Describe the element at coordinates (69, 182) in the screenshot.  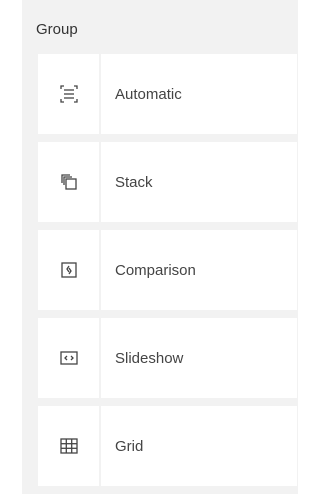
I see `stack-icon` at that location.